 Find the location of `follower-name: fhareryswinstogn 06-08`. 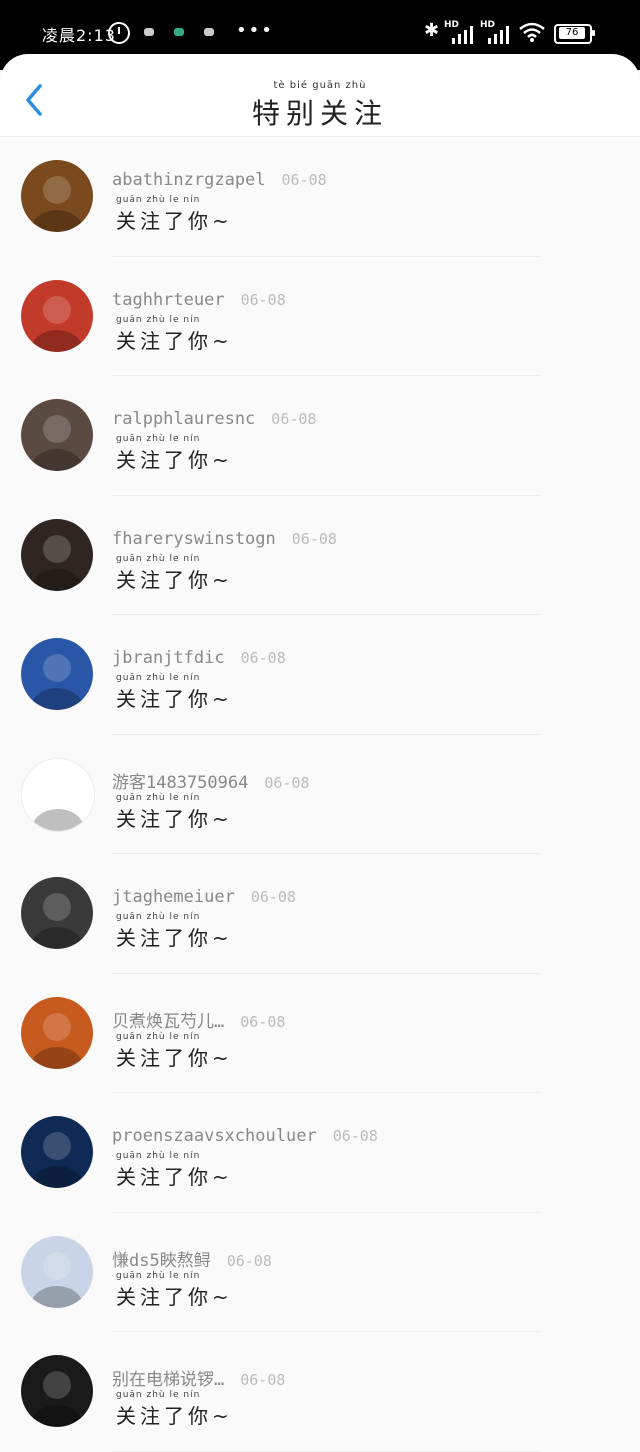

follower-name: fhareryswinstogn 06-08 is located at coordinates (224, 539).